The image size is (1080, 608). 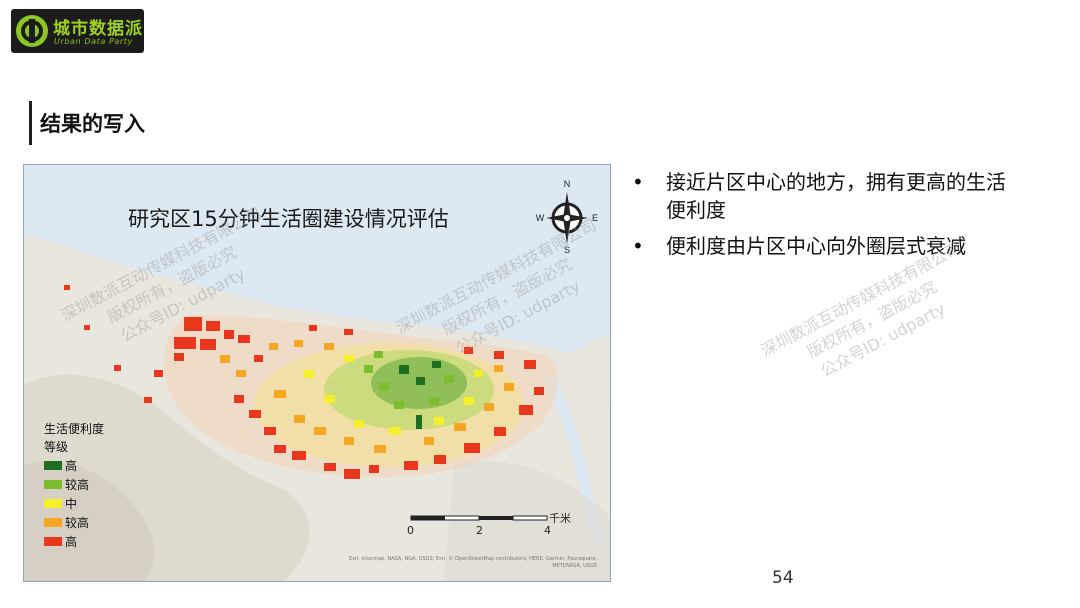 What do you see at coordinates (93, 41) in the screenshot?
I see `logo-name-en: Urban Data Party` at bounding box center [93, 41].